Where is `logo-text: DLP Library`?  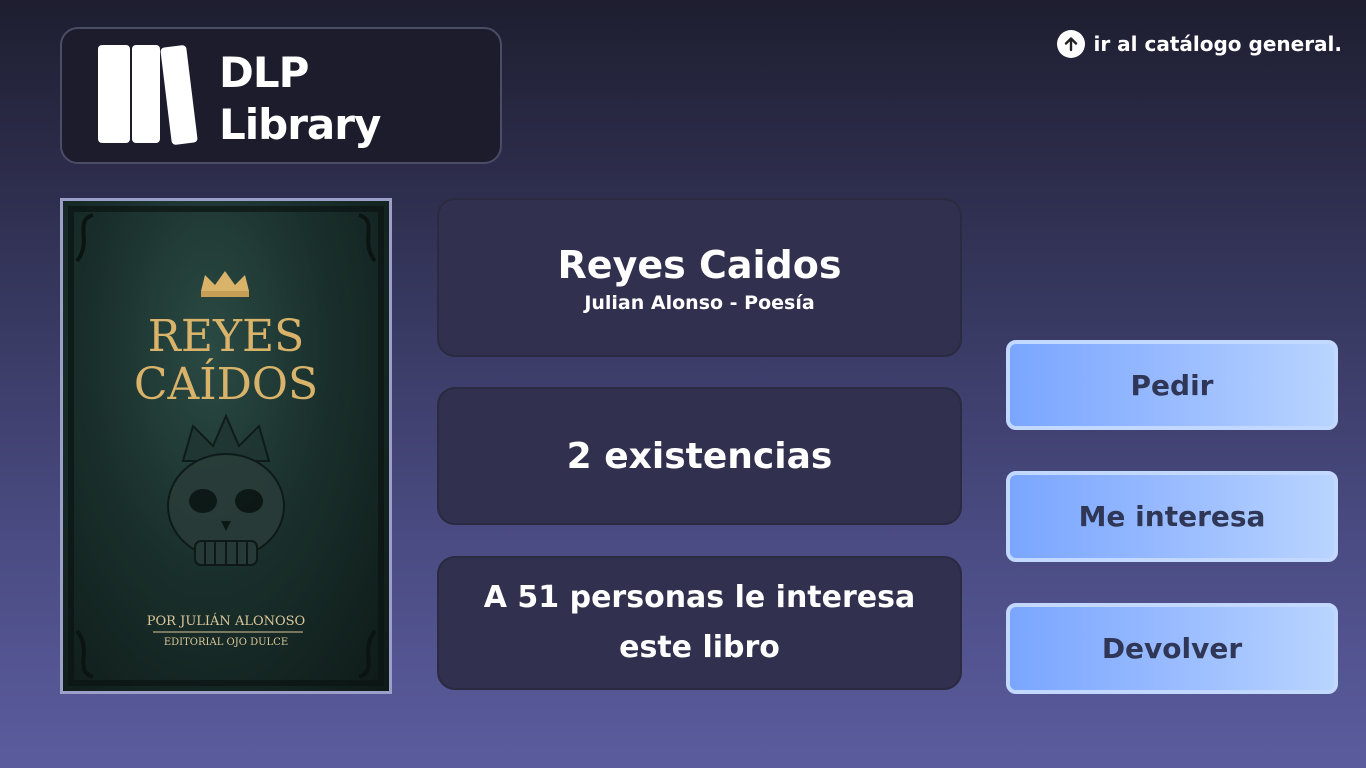 logo-text: DLP Library is located at coordinates (300, 99).